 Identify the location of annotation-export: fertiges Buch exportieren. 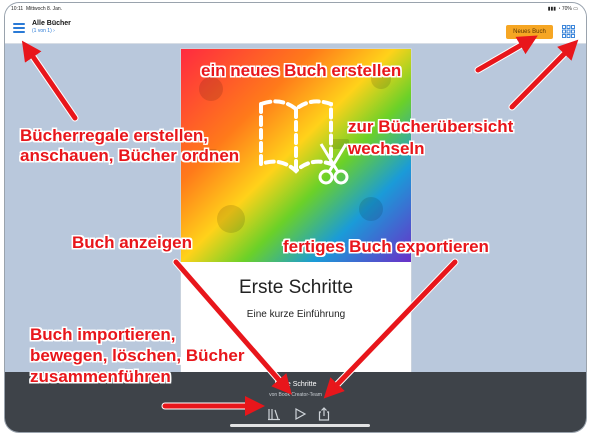
(386, 246).